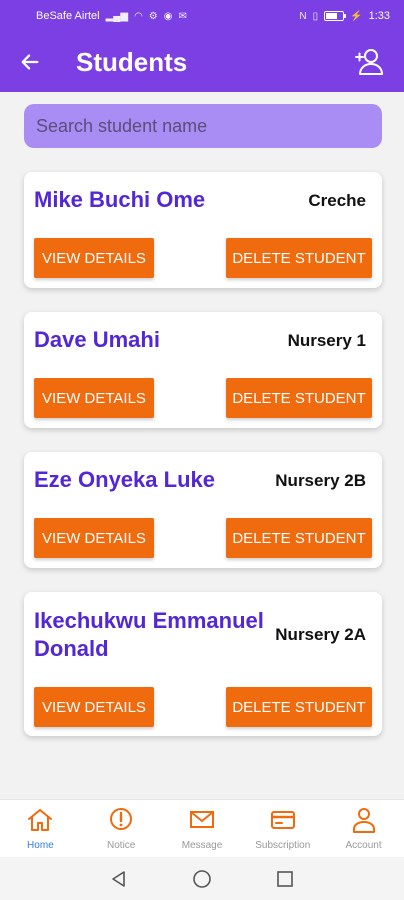 The height and width of the screenshot is (900, 404). What do you see at coordinates (320, 634) in the screenshot?
I see `student-class: Nursery 2A` at bounding box center [320, 634].